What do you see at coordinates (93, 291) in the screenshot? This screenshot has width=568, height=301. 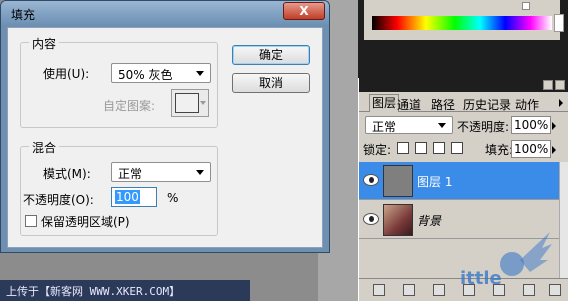 I see `caption-text: 上传于【新客网 WWW.XKER.COM】` at bounding box center [93, 291].